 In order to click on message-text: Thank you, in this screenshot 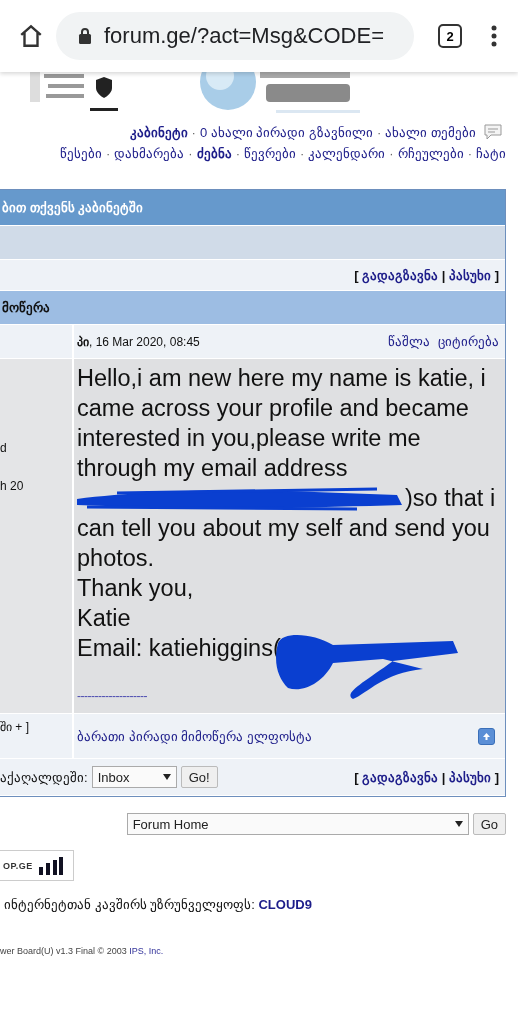, I will do `click(135, 588)`.